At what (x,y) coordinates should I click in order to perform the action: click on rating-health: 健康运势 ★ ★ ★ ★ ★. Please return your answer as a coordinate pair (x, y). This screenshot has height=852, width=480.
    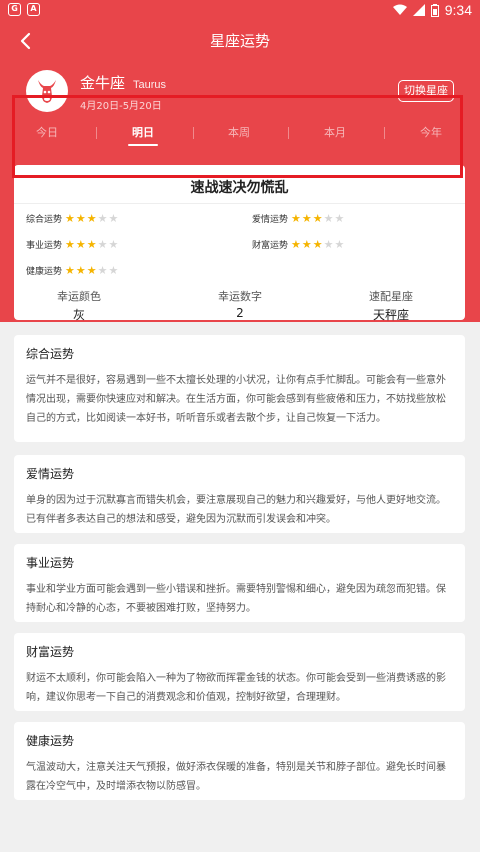
    Looking at the image, I should click on (72, 270).